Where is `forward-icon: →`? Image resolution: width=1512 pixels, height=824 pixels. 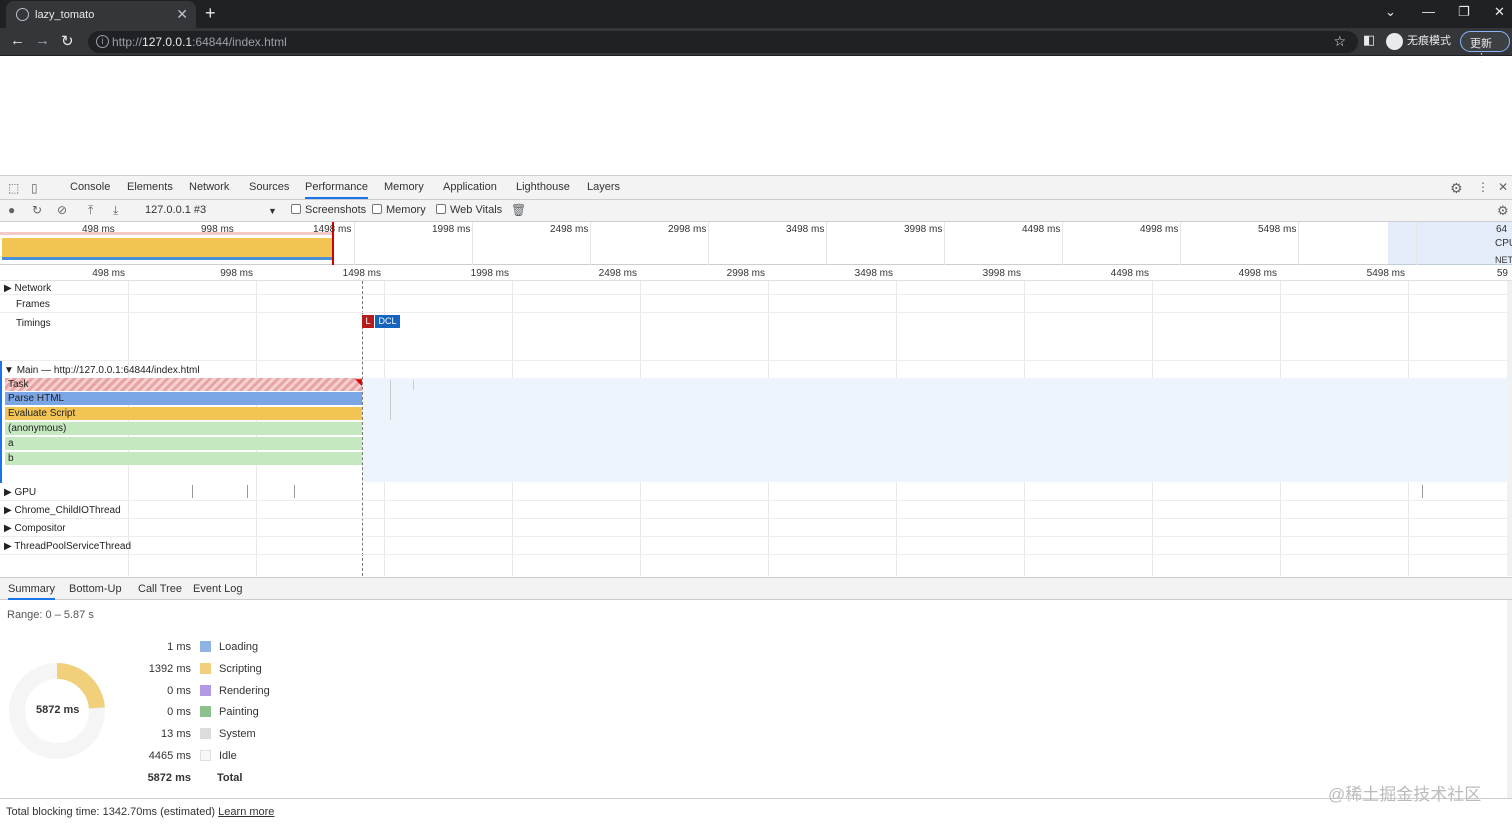
forward-icon: → is located at coordinates (42, 40).